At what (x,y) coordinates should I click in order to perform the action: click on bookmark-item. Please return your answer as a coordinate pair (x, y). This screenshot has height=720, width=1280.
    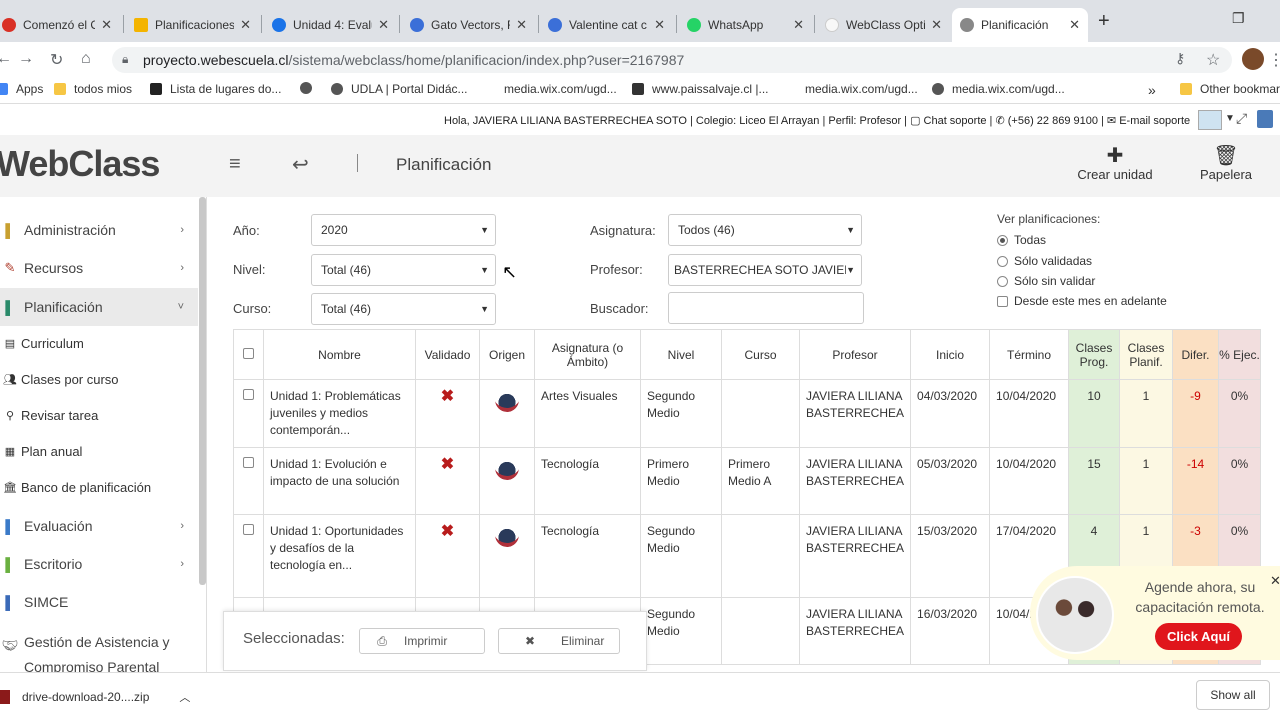
    Looking at the image, I should click on (310, 88).